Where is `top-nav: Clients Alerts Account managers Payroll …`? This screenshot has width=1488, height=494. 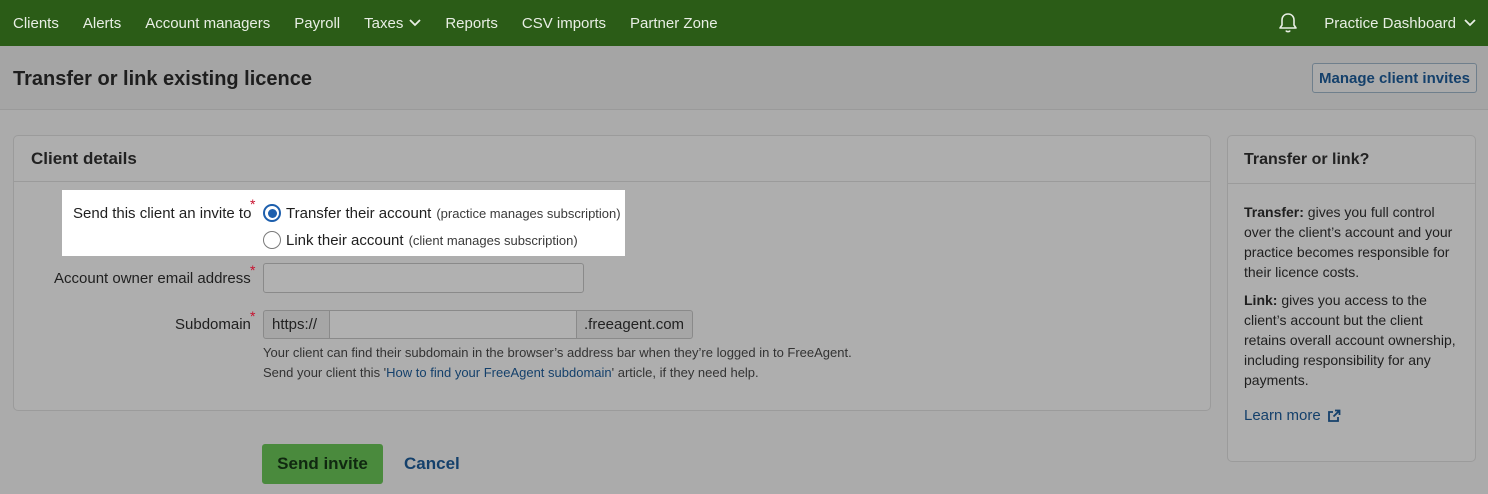
top-nav: Clients Alerts Account managers Payroll … is located at coordinates (744, 23).